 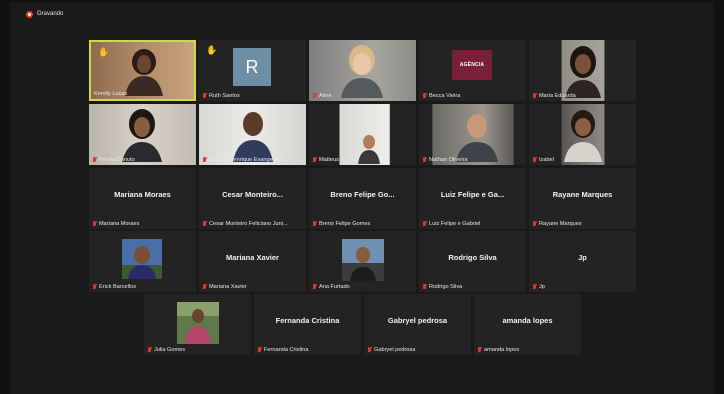 I want to click on participant-tile: Izabel, so click(x=582, y=134).